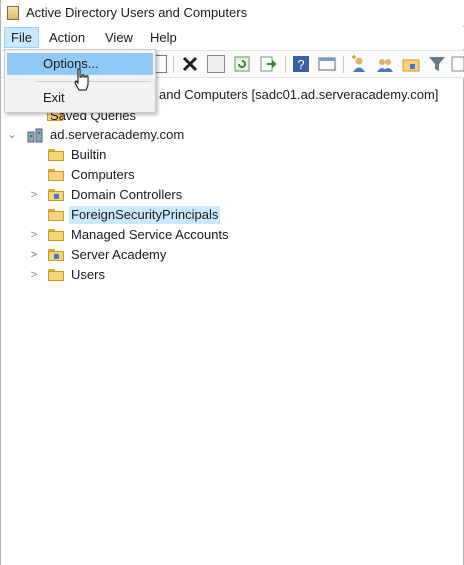 Image resolution: width=464 pixels, height=565 pixels. Describe the element at coordinates (137, 12) in the screenshot. I see `window-title: Active Directory Users and Computers` at that location.